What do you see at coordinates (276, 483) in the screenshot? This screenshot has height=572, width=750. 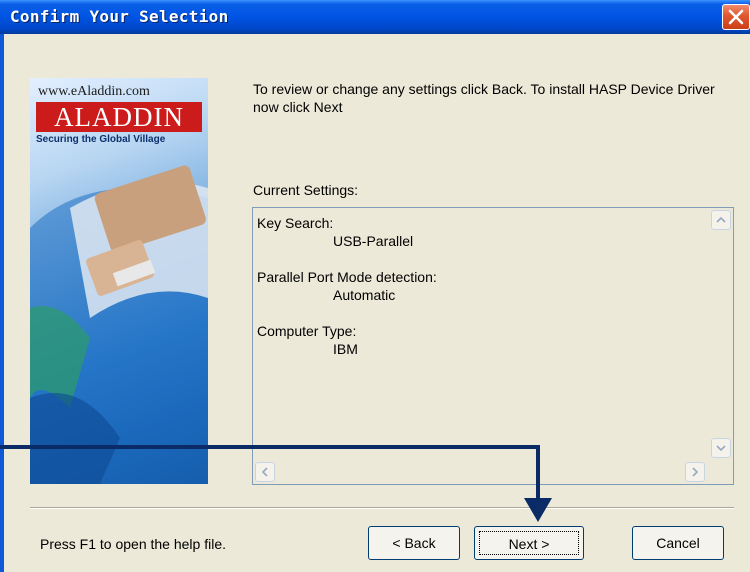 I see `annotation-arrow` at bounding box center [276, 483].